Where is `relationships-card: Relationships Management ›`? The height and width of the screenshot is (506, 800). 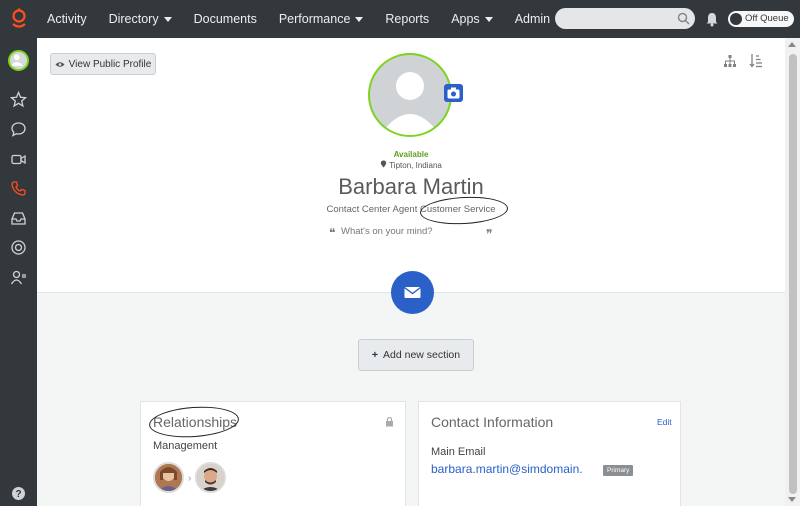
relationships-card: Relationships Management › is located at coordinates (273, 453).